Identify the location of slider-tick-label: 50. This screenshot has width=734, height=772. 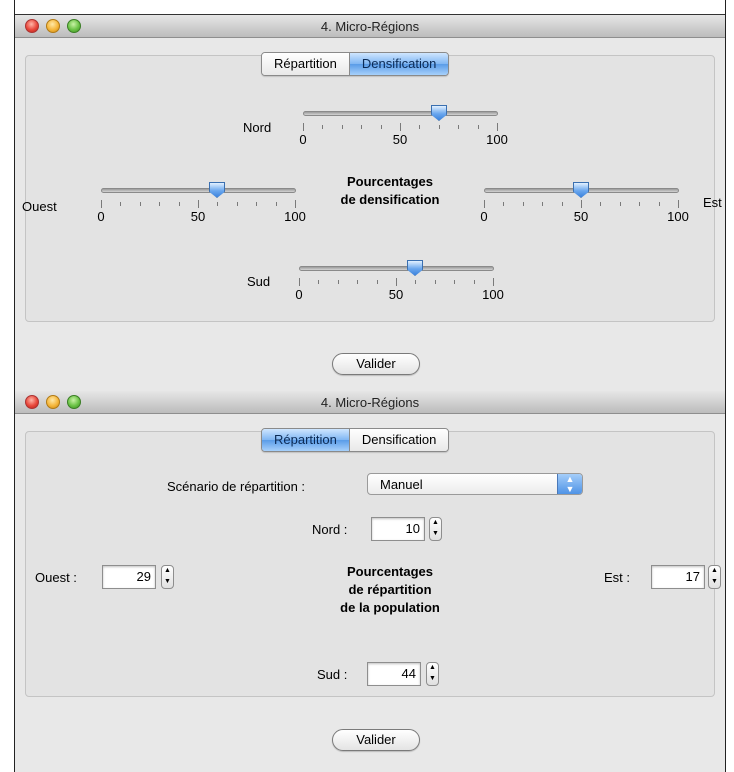
(581, 216).